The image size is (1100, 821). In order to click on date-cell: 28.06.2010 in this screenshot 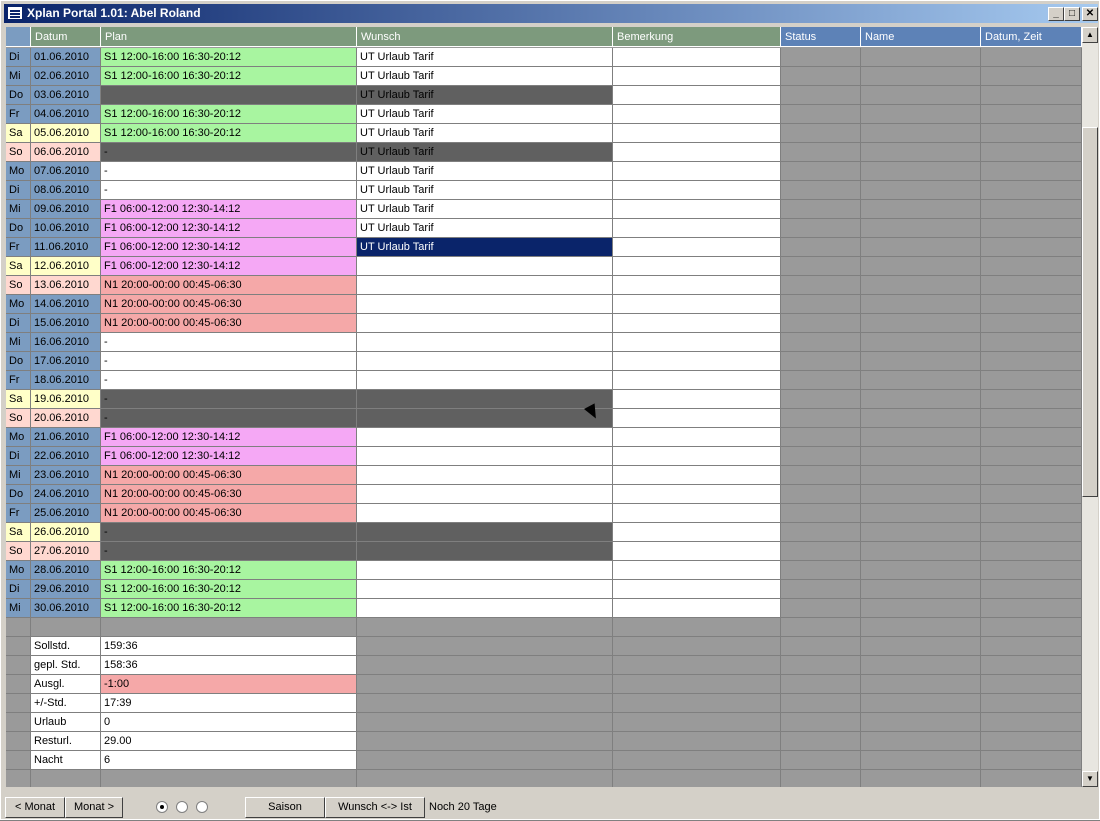, I will do `click(66, 570)`.